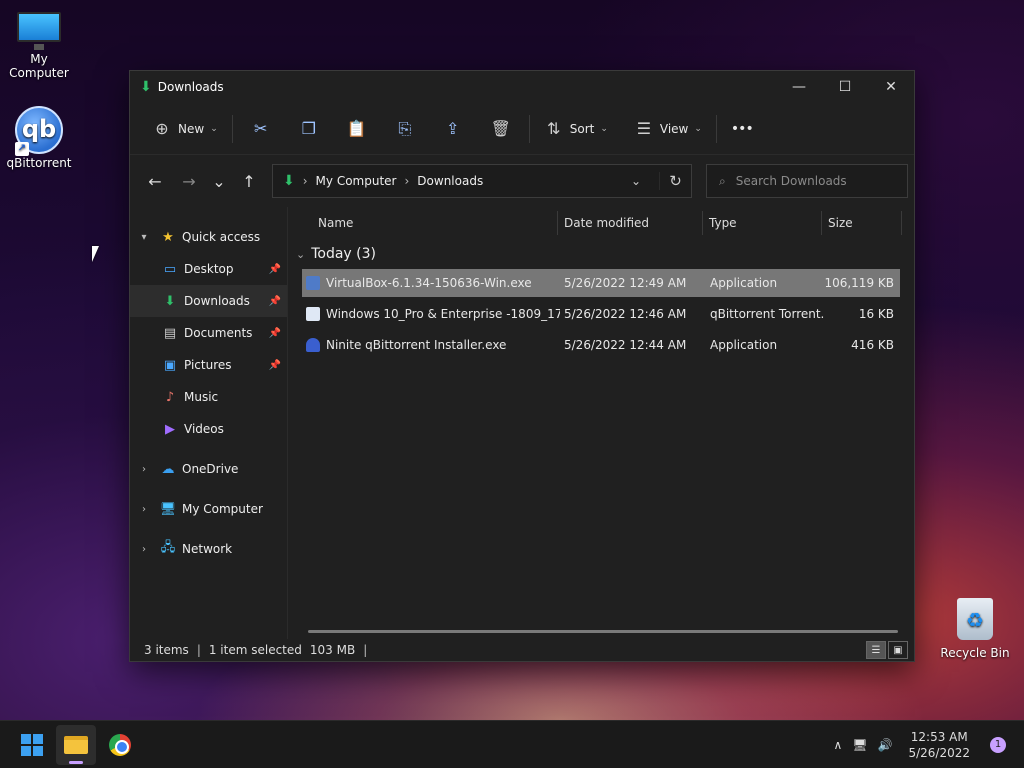  I want to click on search-input: ⌕ Search Downloads, so click(807, 181).